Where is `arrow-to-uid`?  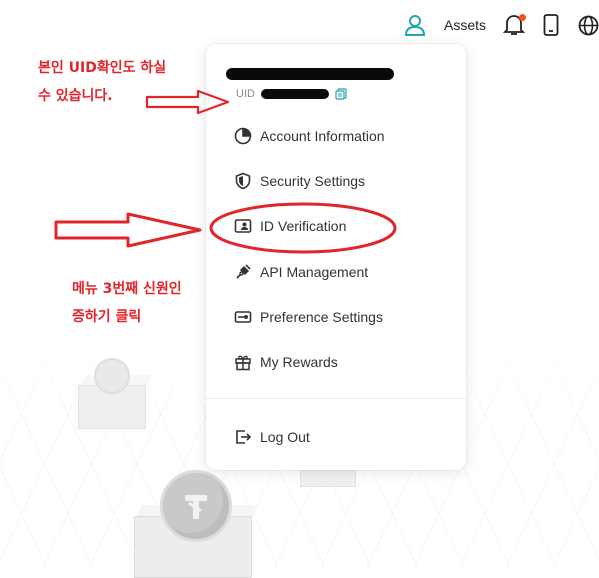 arrow-to-uid is located at coordinates (187, 102).